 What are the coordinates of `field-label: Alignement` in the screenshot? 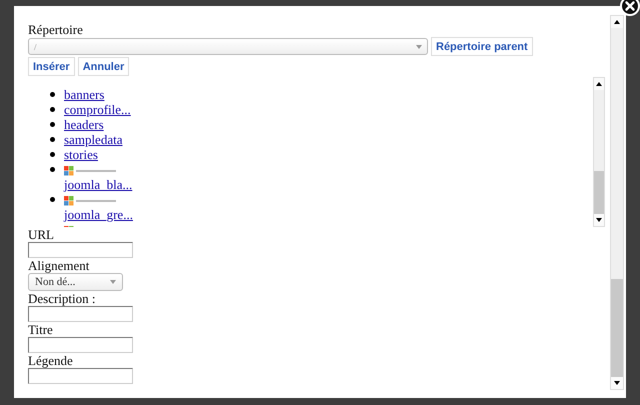 It's located at (59, 265).